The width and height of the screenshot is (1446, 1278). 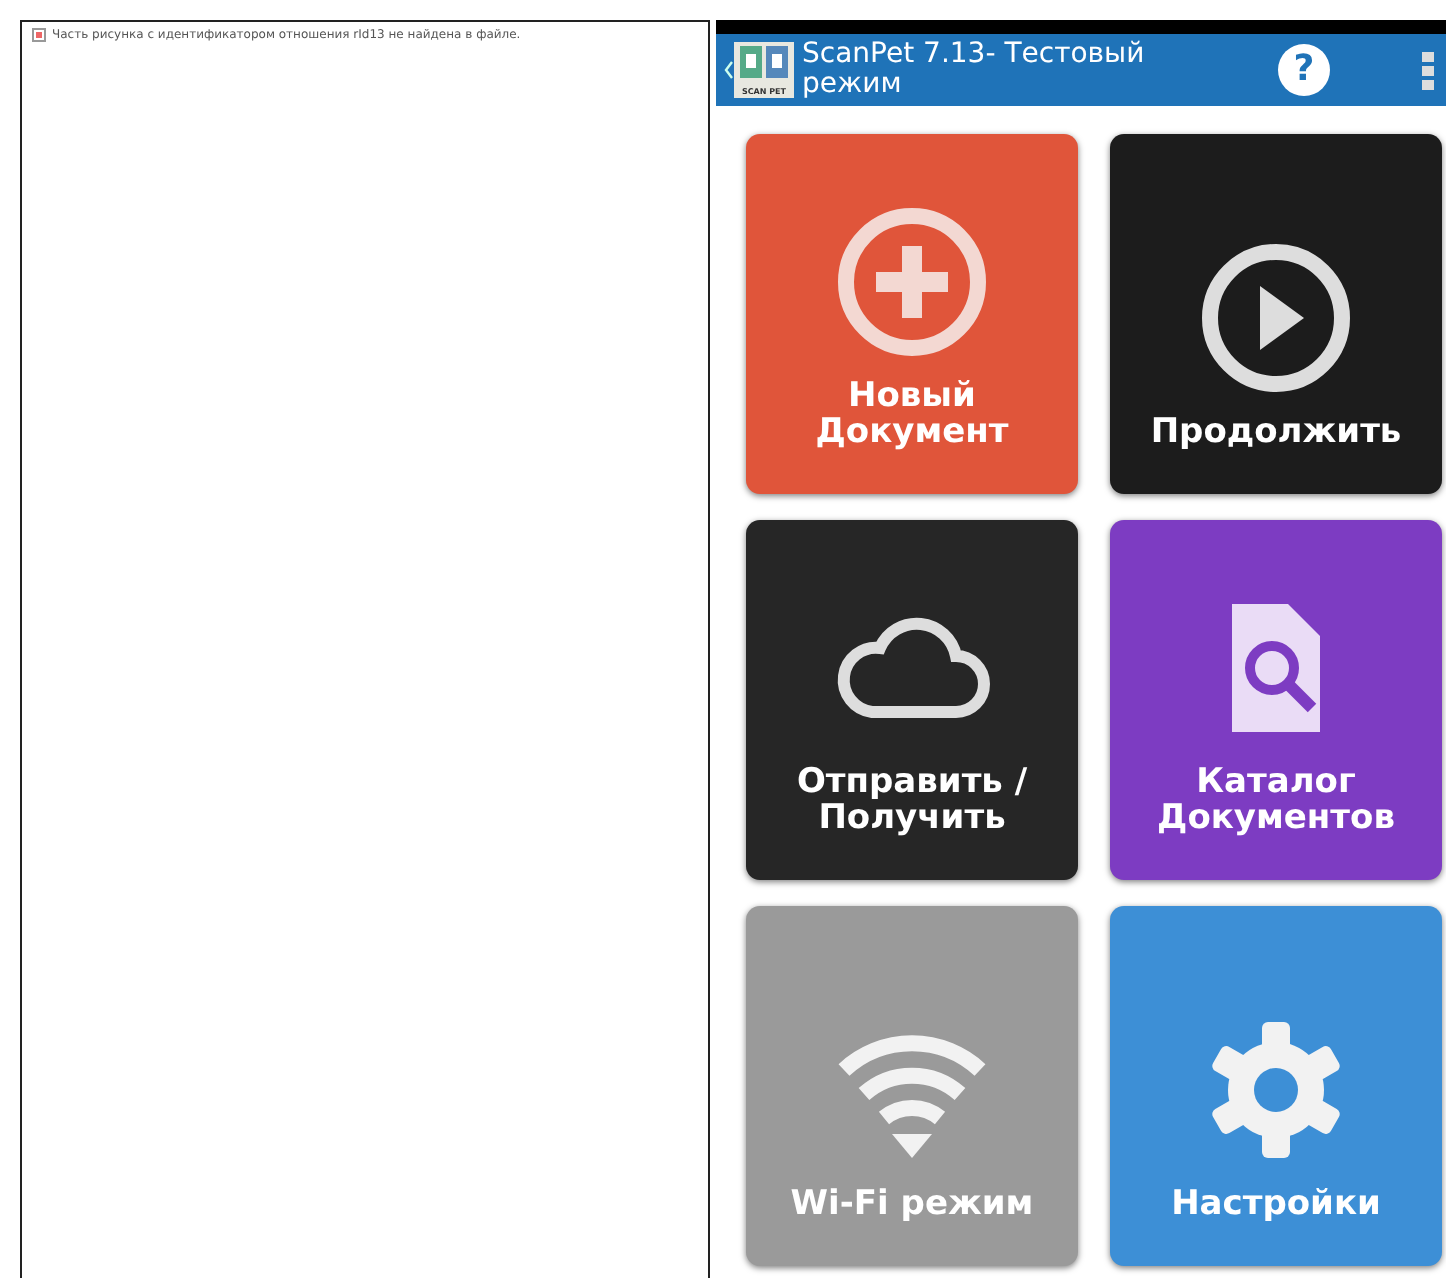 I want to click on broken-image-icon, so click(x=39, y=35).